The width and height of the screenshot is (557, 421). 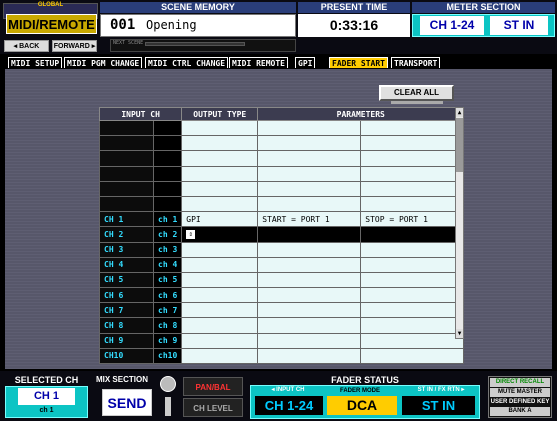 I want to click on table-row: CH 3 ch 3, so click(x=282, y=249).